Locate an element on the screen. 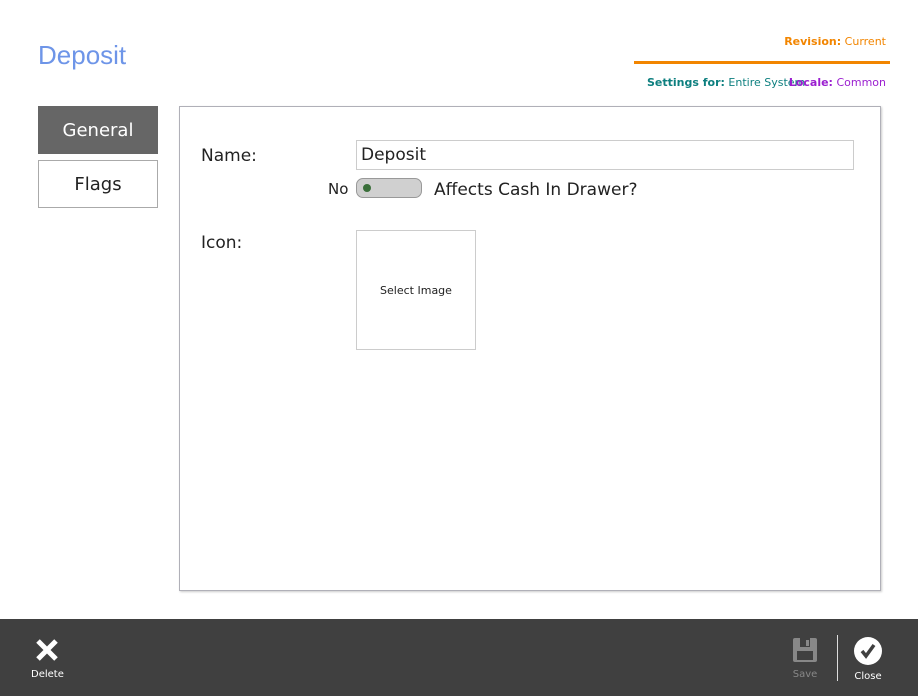 This screenshot has height=696, width=918. save-button: Save is located at coordinates (805, 658).